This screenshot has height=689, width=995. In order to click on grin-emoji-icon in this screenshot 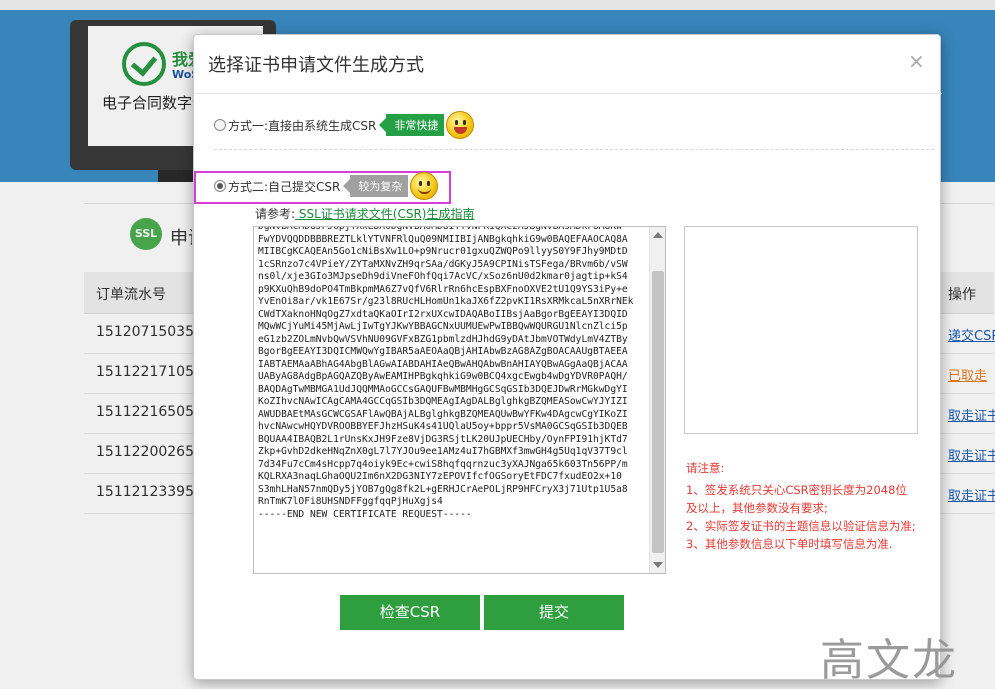, I will do `click(460, 125)`.